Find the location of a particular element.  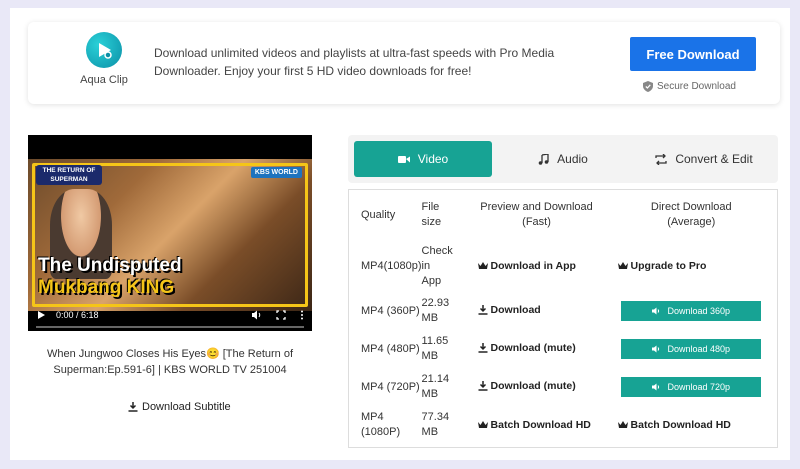

aqua-clip-logo: Aqua Clip is located at coordinates (104, 59).